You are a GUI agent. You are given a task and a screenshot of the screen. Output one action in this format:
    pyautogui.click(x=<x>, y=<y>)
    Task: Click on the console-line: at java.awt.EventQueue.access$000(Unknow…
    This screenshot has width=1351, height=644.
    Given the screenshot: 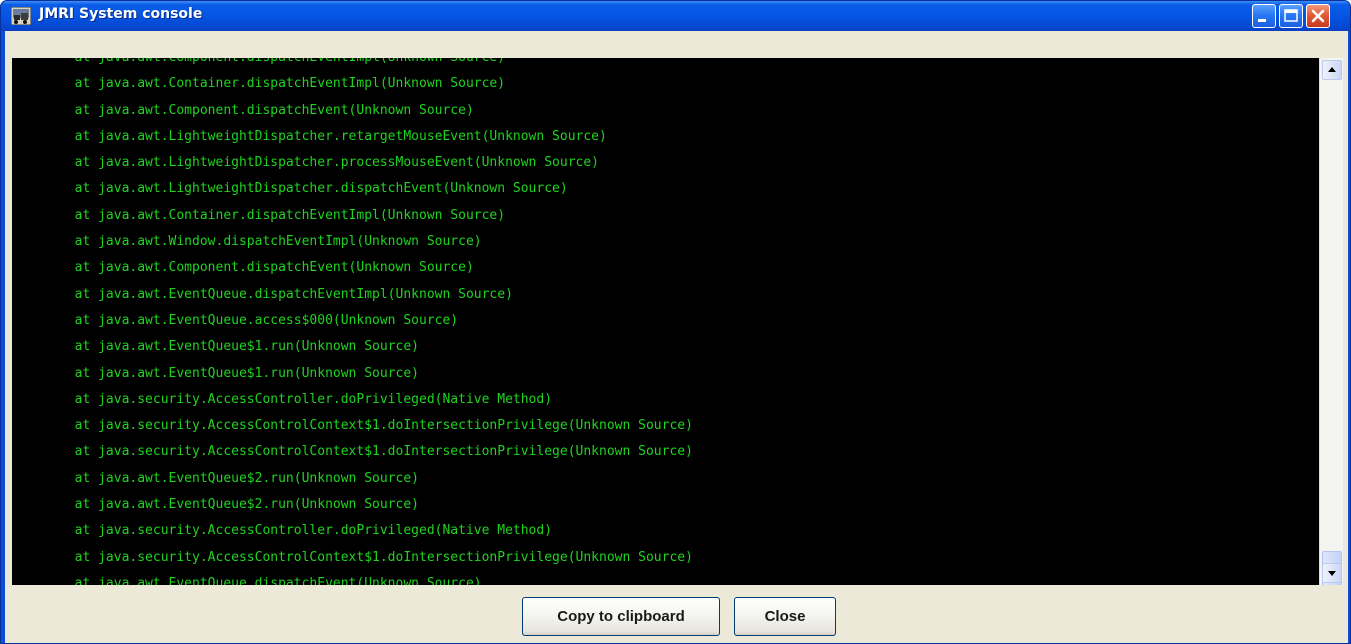 What is the action you would take?
    pyautogui.click(x=235, y=320)
    